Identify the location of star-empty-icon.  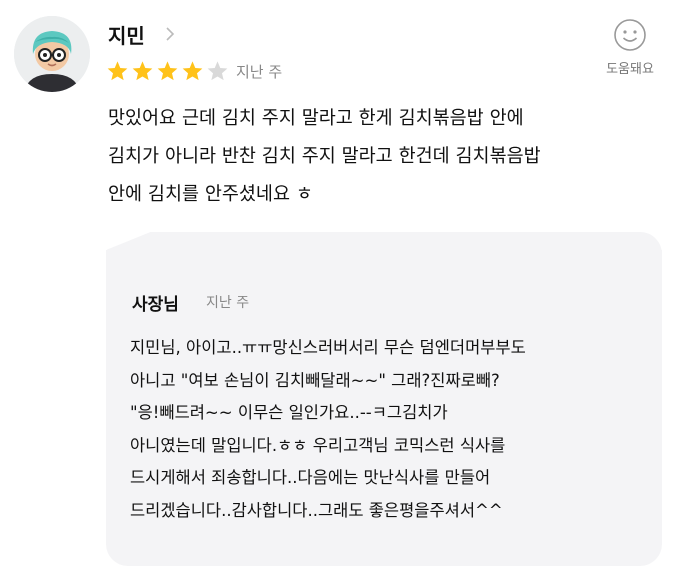
(217, 71).